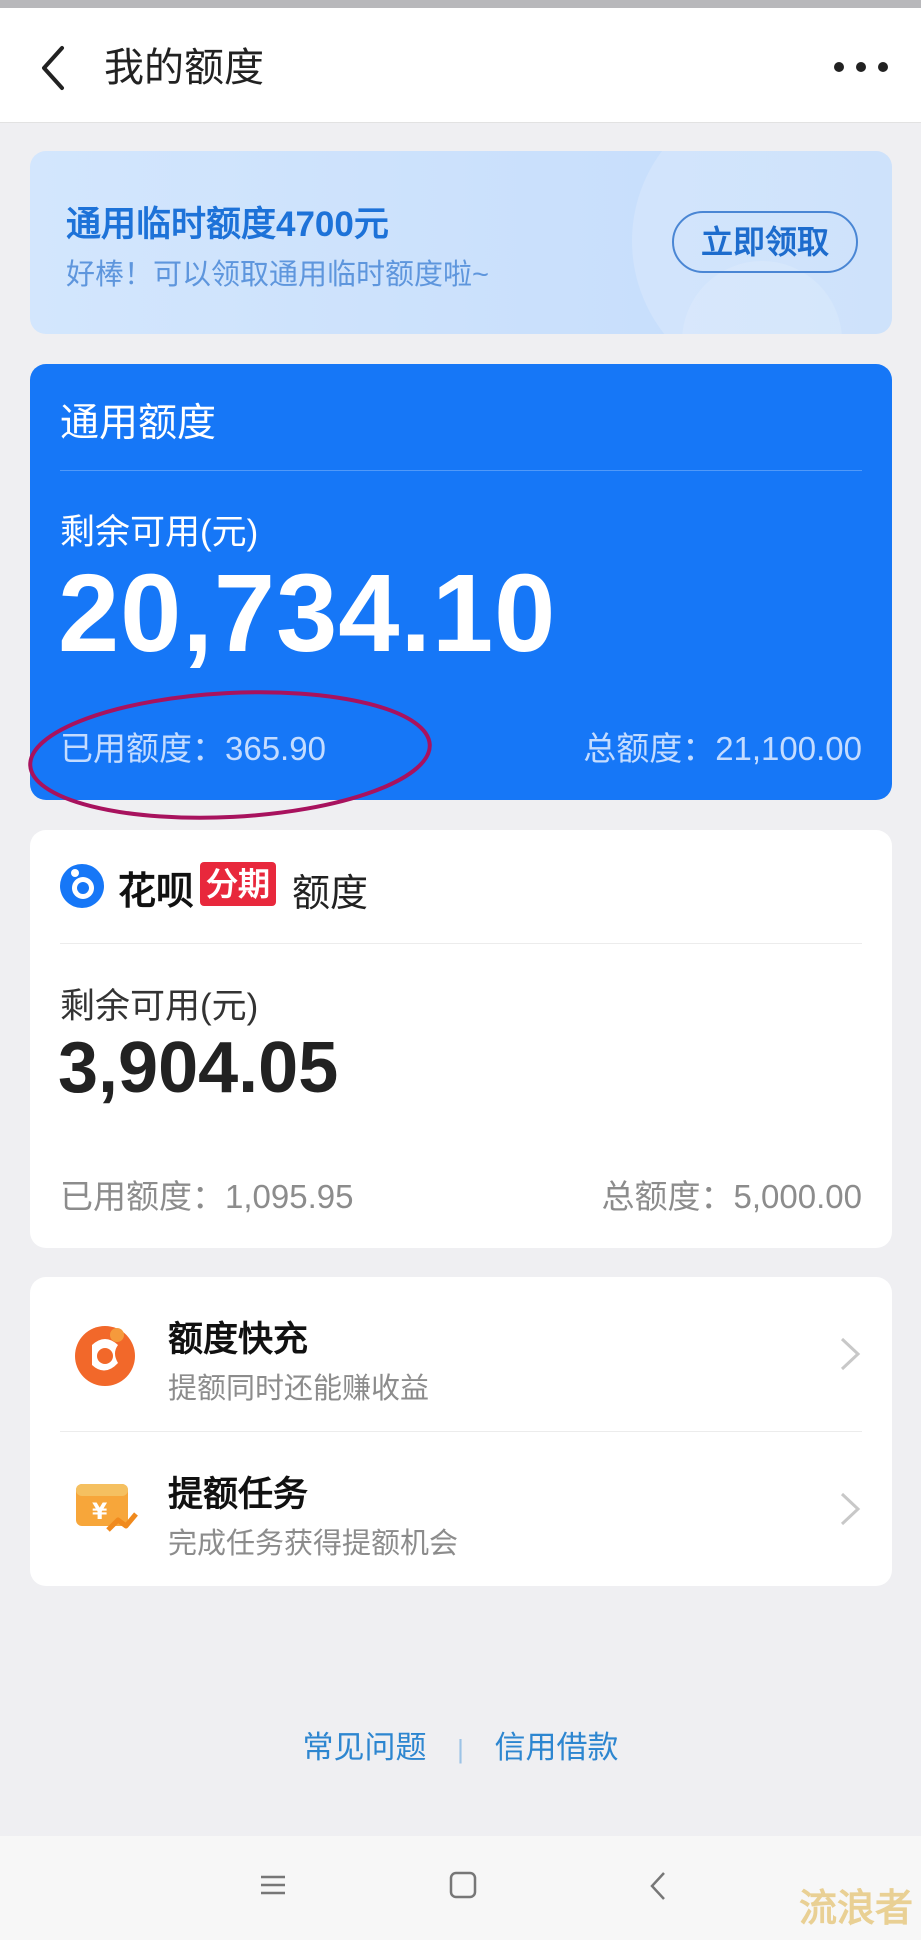 The image size is (921, 1940). I want to click on quota-task-icon: ¥, so click(107, 1508).